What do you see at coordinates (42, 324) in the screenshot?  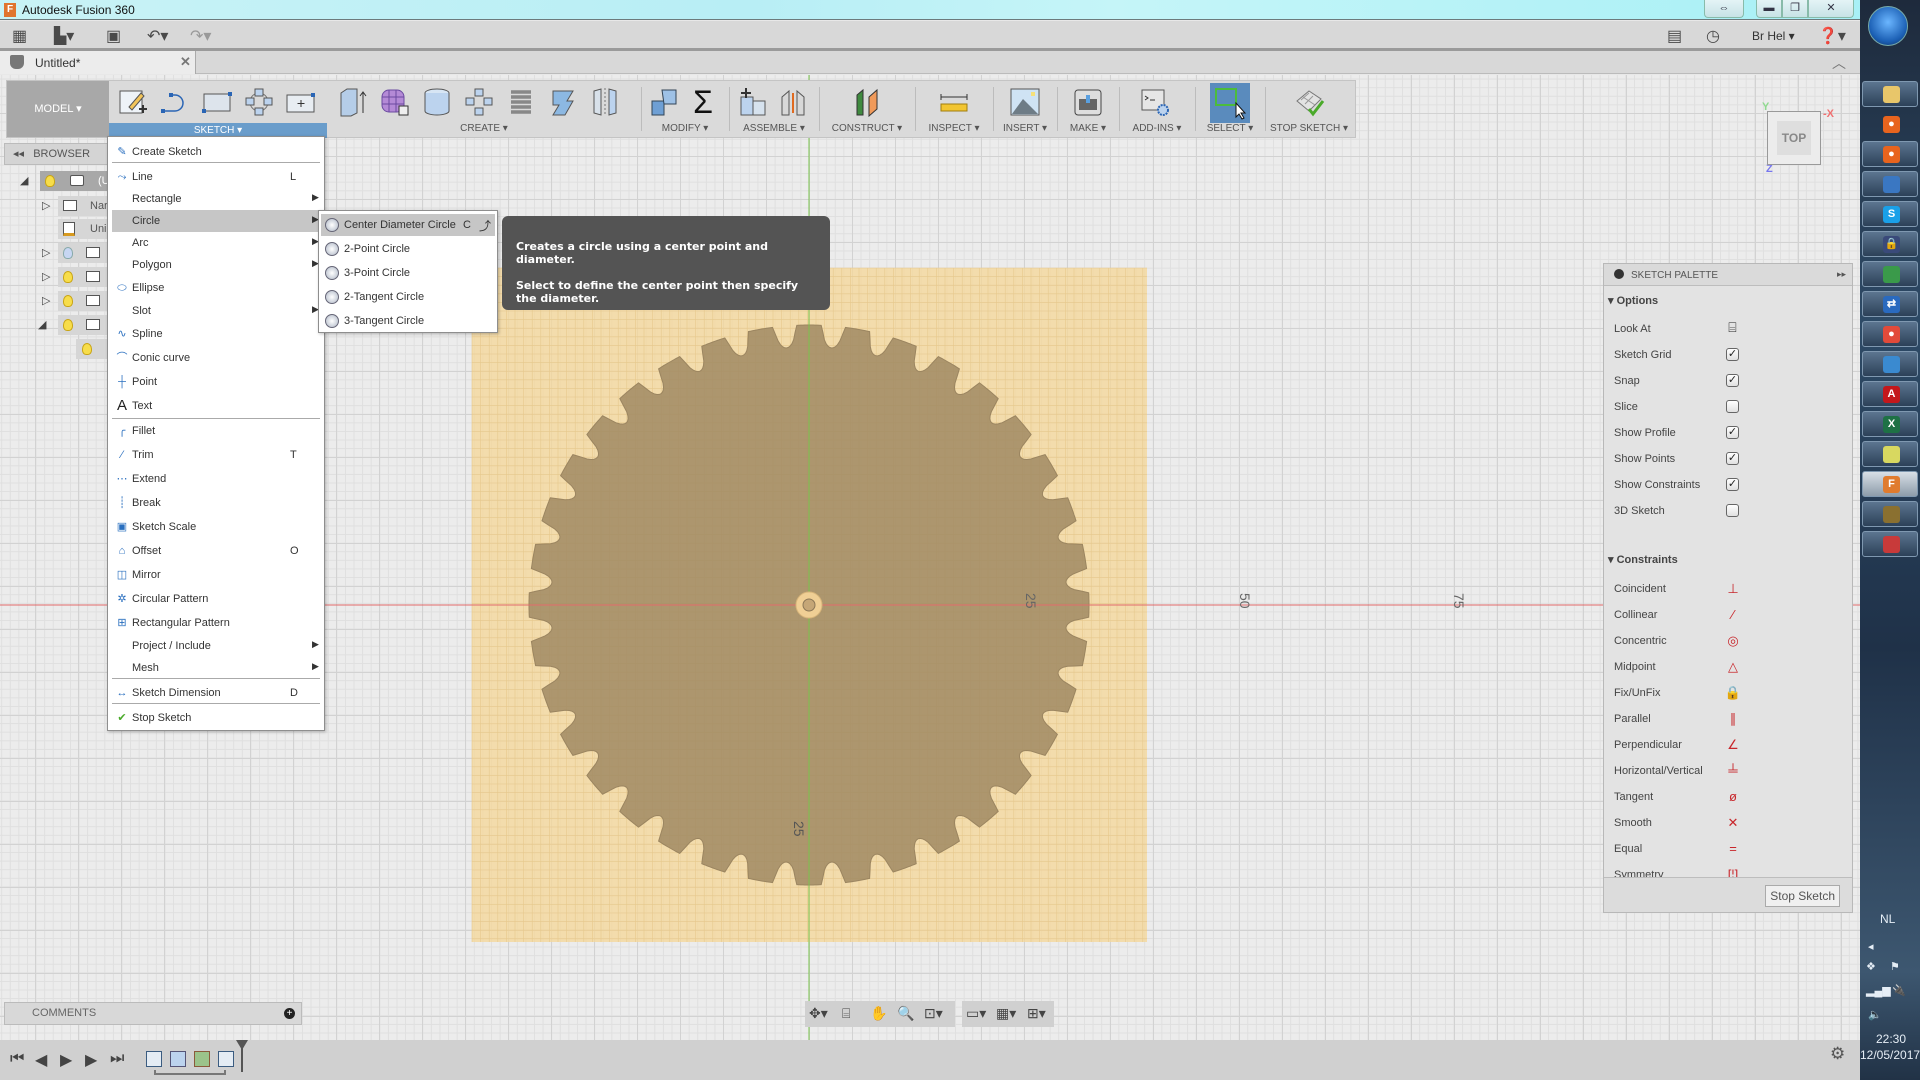 I see `collapse-triangle-icon: ◢` at bounding box center [42, 324].